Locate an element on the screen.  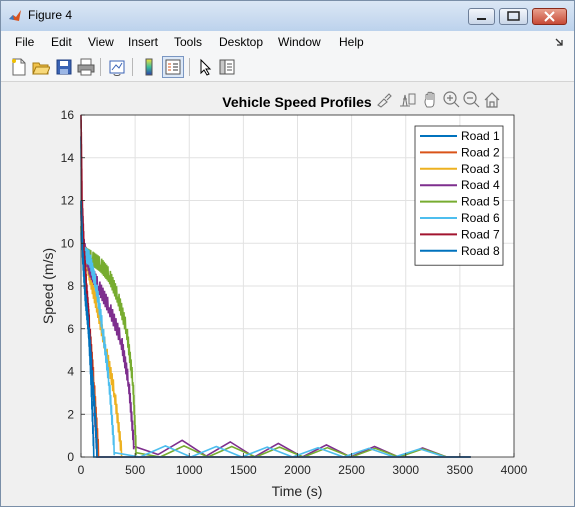
legend-label: Road 5 is located at coordinates (480, 202).